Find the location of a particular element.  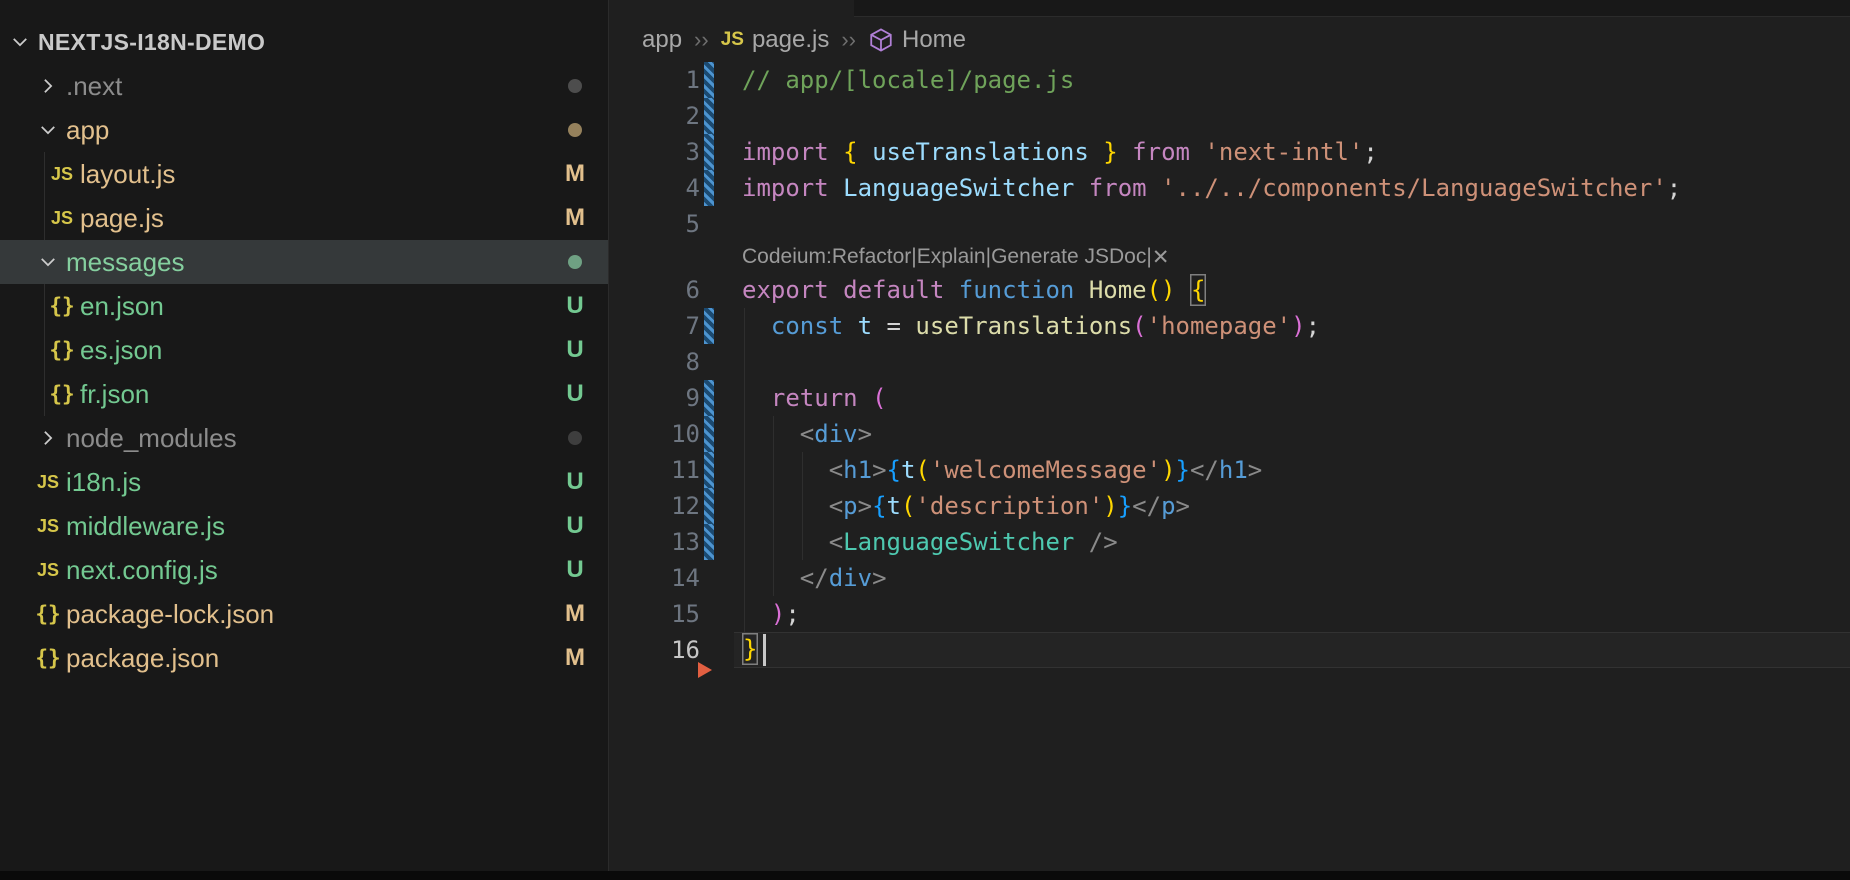

token-bo: ( is located at coordinates (879, 398).